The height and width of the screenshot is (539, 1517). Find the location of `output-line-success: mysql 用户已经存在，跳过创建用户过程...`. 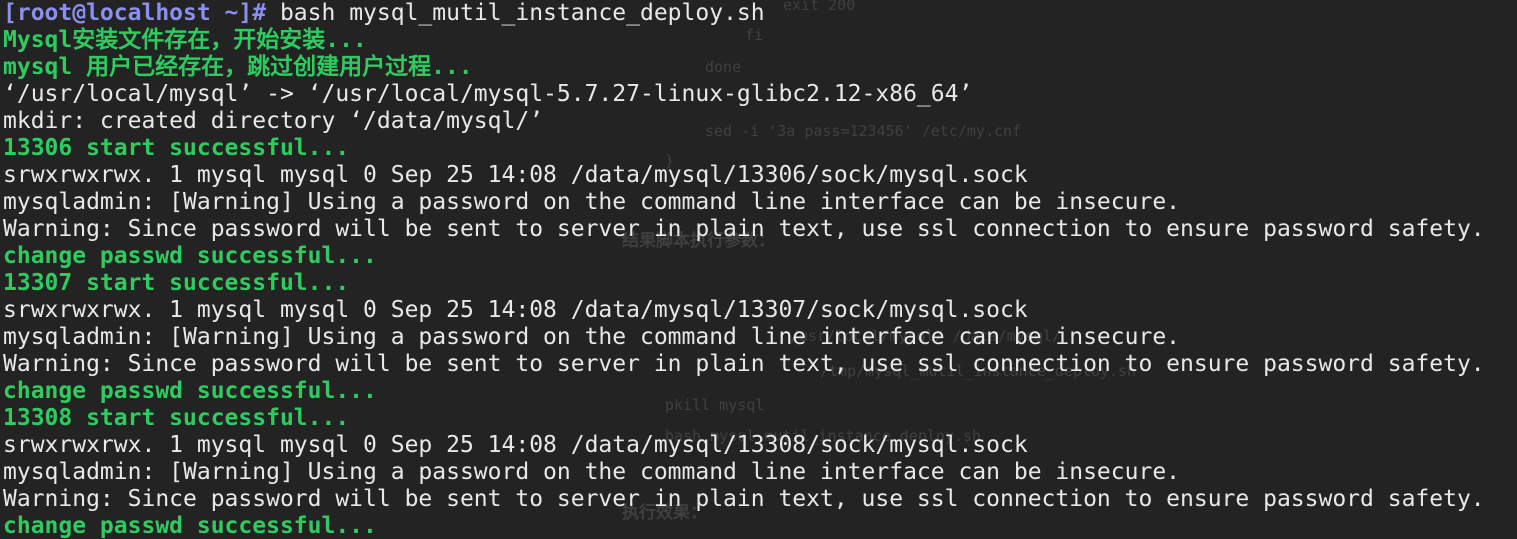

output-line-success: mysql 用户已经存在，跳过创建用户过程... is located at coordinates (238, 67).